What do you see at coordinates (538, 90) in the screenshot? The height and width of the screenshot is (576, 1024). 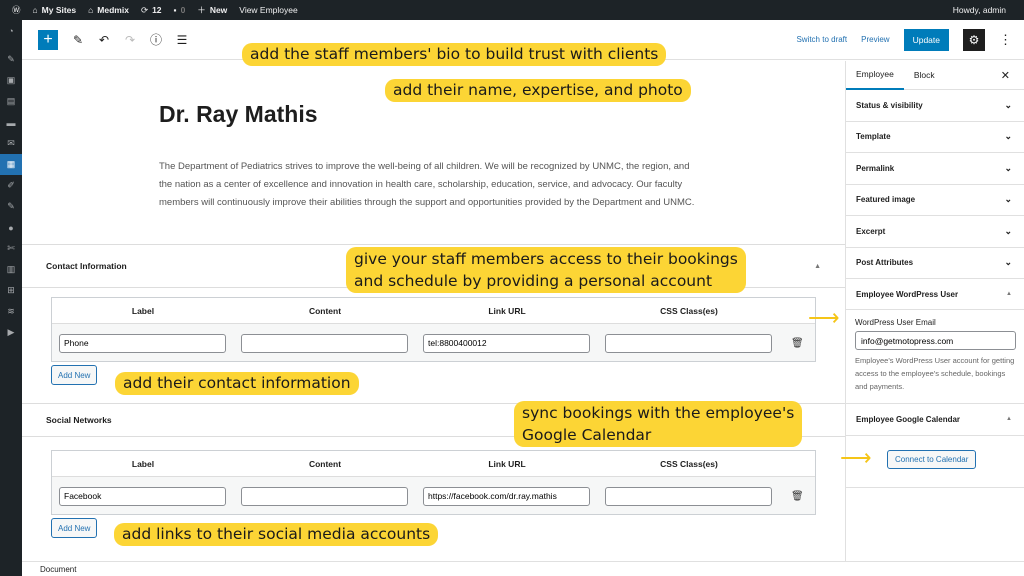 I see `annotation-name: add their name, expertise, and photo` at bounding box center [538, 90].